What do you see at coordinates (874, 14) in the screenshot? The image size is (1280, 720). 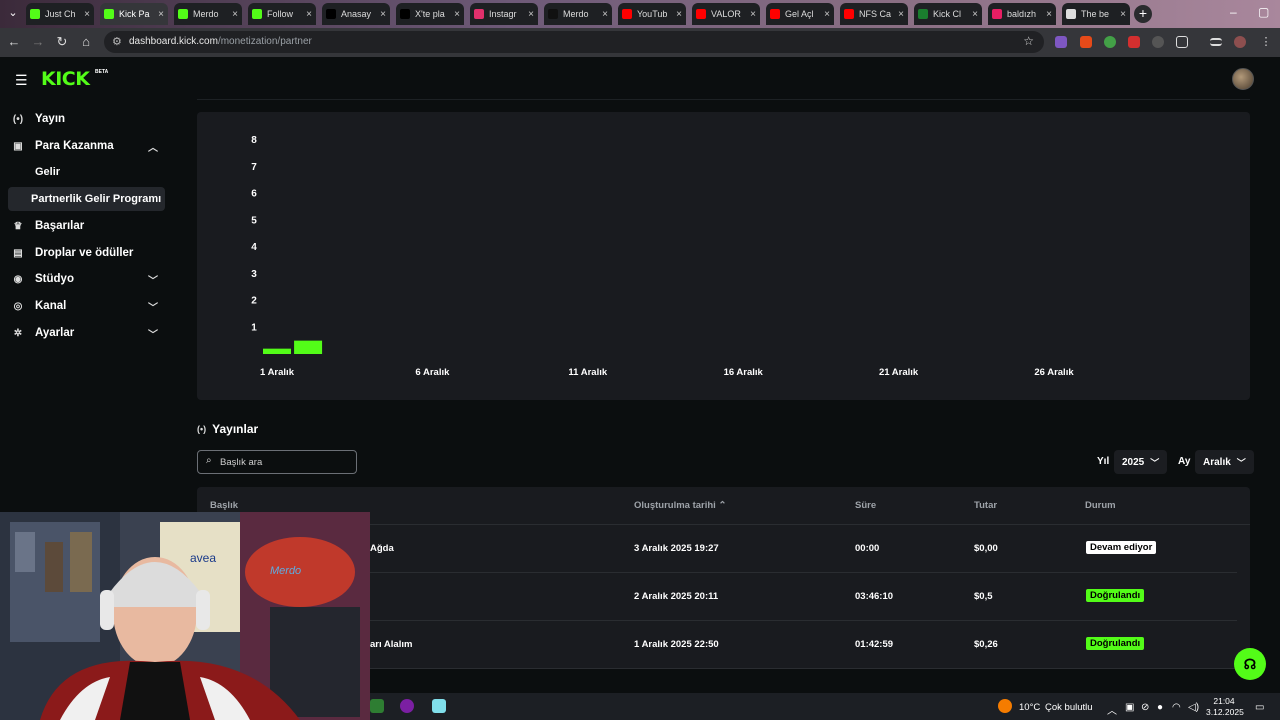 I see `browser-tab: NFS Ca ×` at bounding box center [874, 14].